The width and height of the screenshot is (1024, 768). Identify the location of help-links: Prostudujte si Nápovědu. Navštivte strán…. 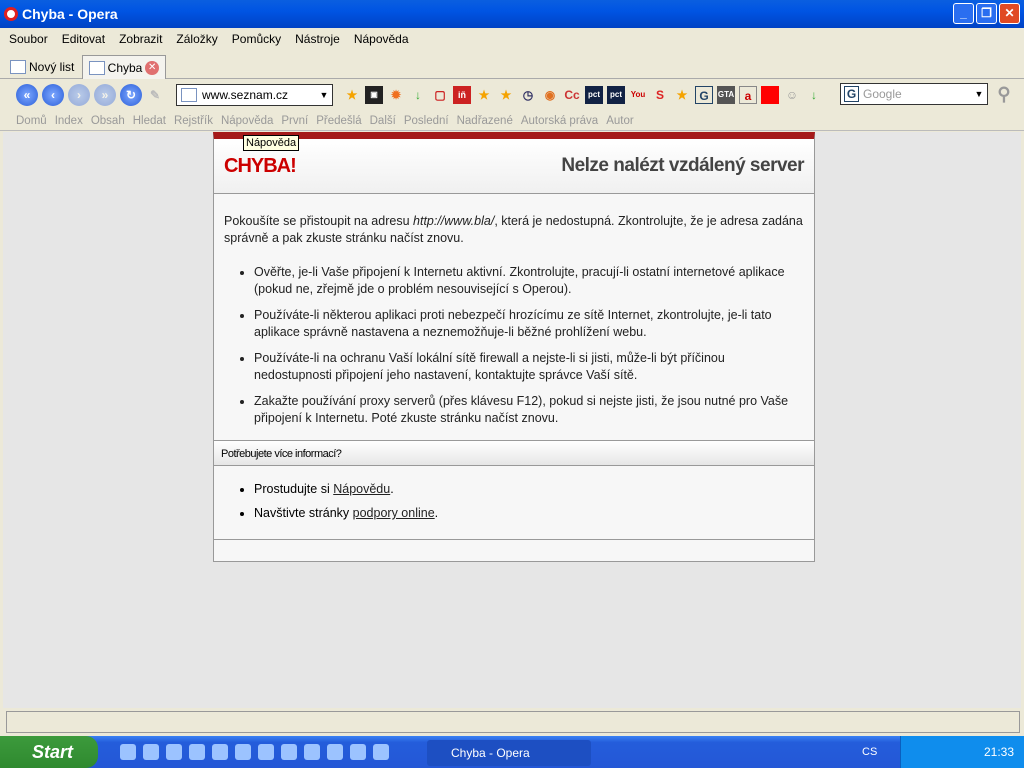
(514, 503).